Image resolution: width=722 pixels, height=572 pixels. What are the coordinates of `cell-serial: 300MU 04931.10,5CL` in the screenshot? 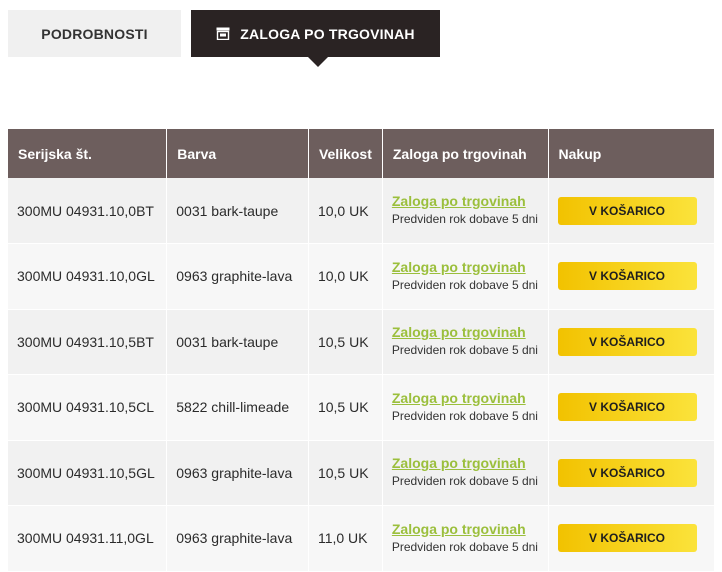 It's located at (88, 407).